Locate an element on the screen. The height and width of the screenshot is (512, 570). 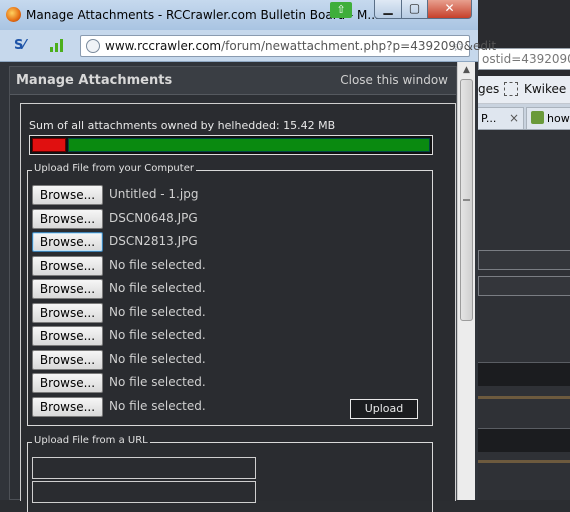
background-url-text: ostid=4392090 is located at coordinates (526, 59).